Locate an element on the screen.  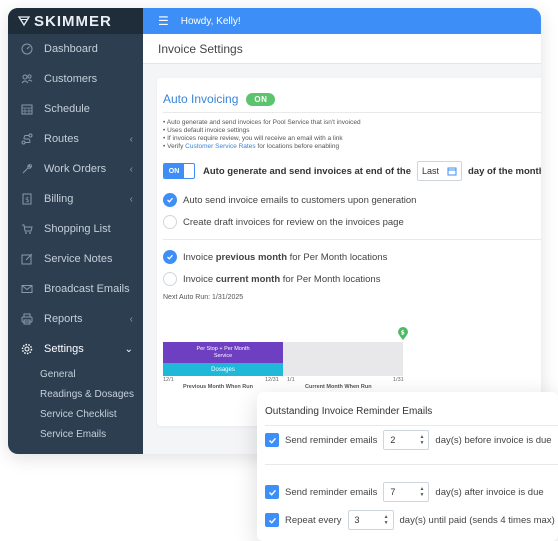
per-stop-bar: Per Stop + Per Month Service is located at coordinates (223, 352).